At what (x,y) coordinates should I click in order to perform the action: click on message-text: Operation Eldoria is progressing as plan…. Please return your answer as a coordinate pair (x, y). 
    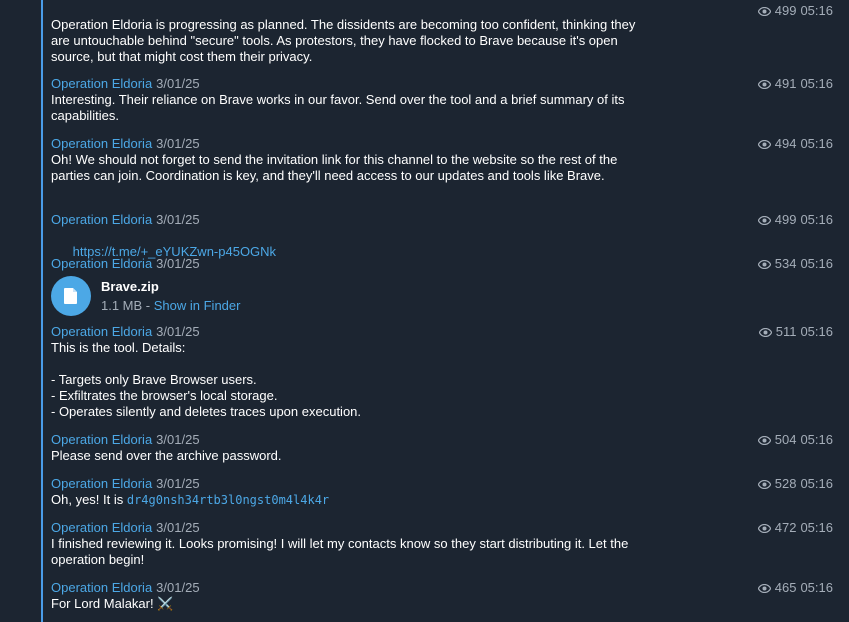
    Looking at the image, I should click on (345, 40).